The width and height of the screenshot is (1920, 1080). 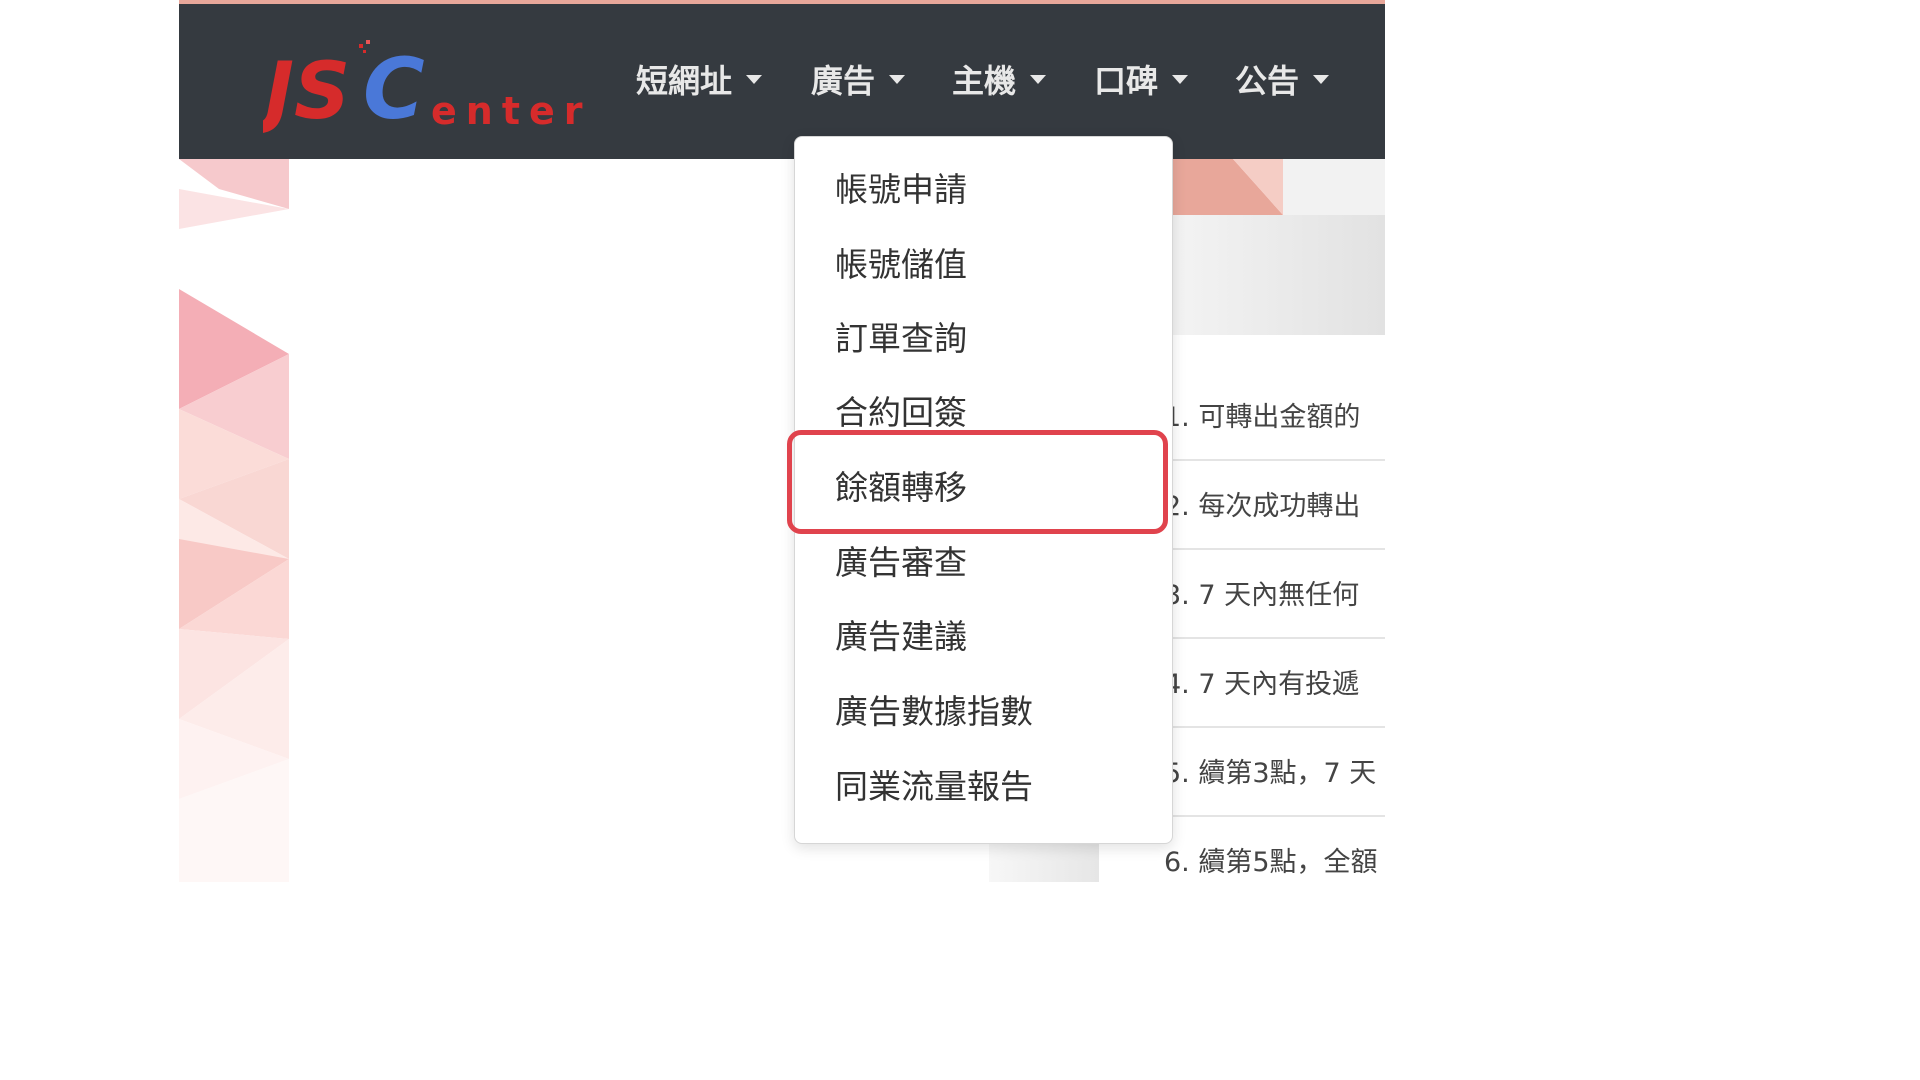 I want to click on nav-ads: 廣告, so click(x=858, y=79).